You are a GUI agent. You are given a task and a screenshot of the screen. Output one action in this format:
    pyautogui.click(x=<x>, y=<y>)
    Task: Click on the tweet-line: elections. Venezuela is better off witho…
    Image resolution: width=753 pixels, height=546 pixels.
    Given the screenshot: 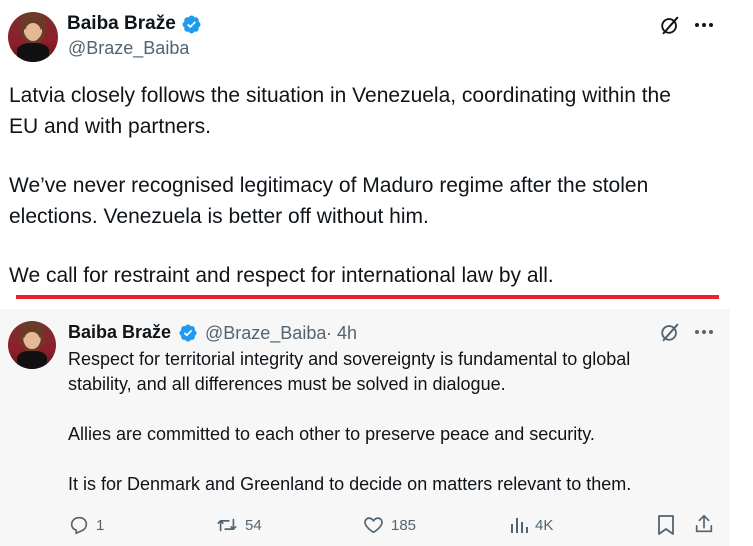 What is the action you would take?
    pyautogui.click(x=219, y=216)
    